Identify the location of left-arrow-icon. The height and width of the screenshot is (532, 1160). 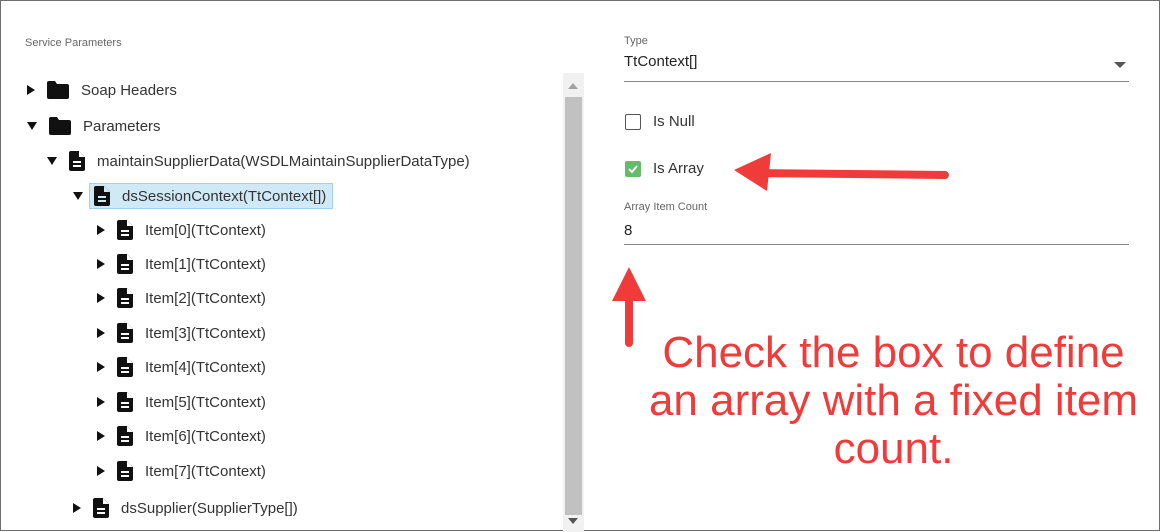
(841, 172).